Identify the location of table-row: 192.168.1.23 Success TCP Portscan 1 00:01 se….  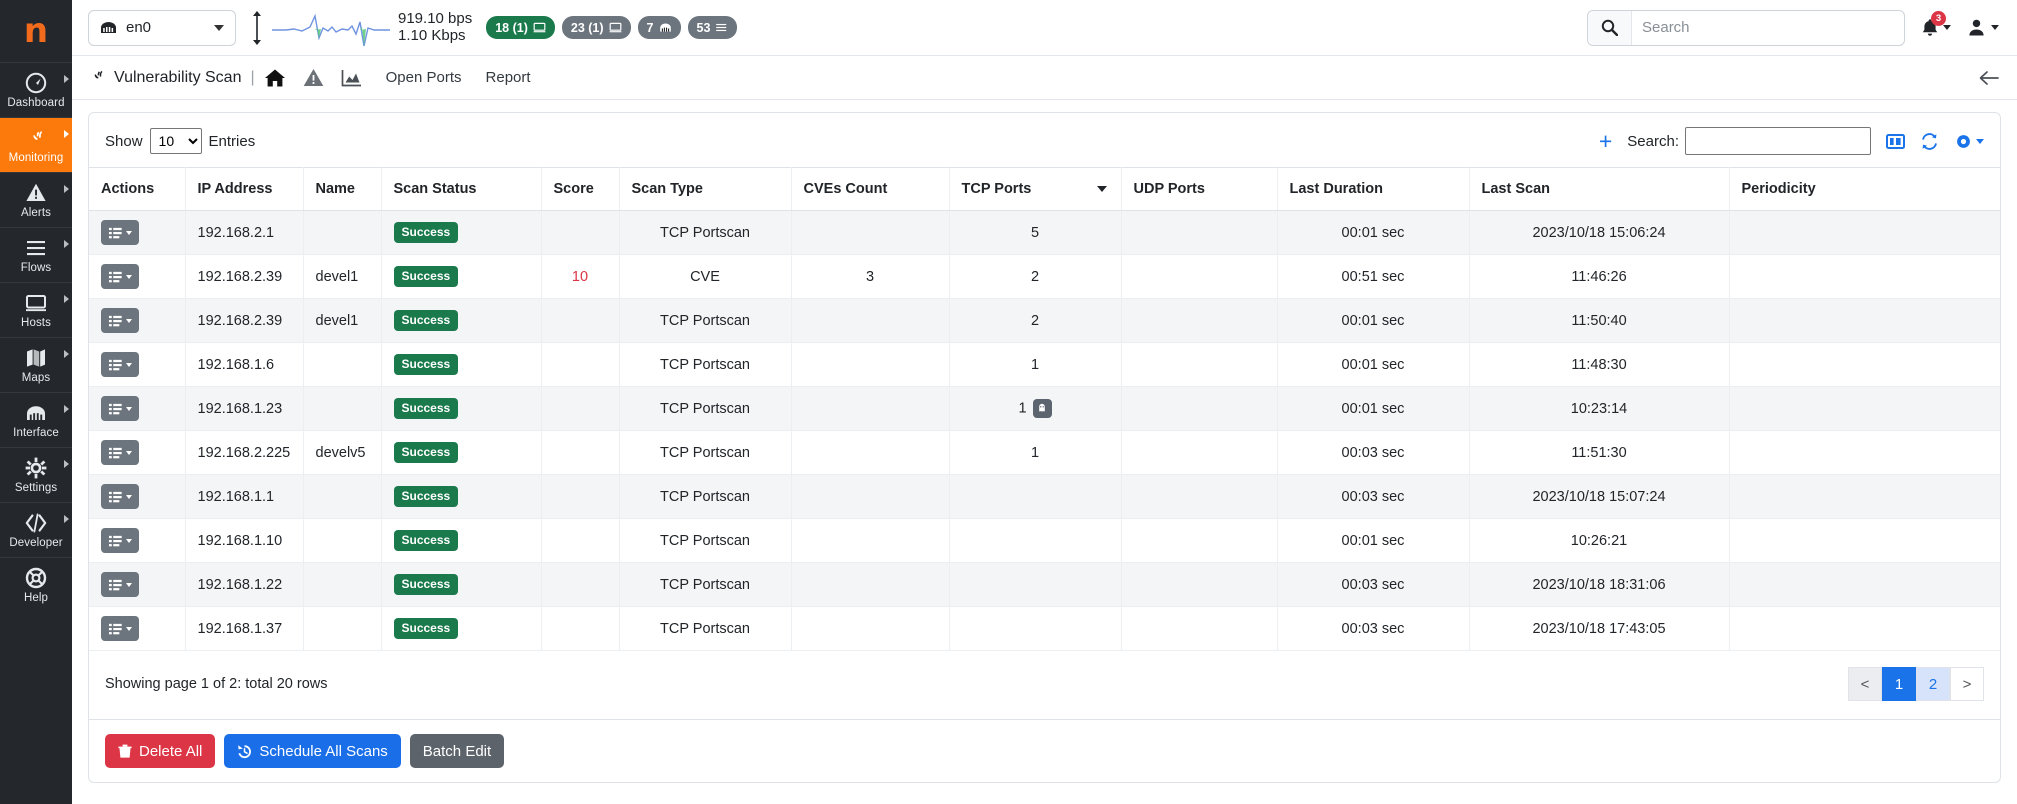
(1044, 408).